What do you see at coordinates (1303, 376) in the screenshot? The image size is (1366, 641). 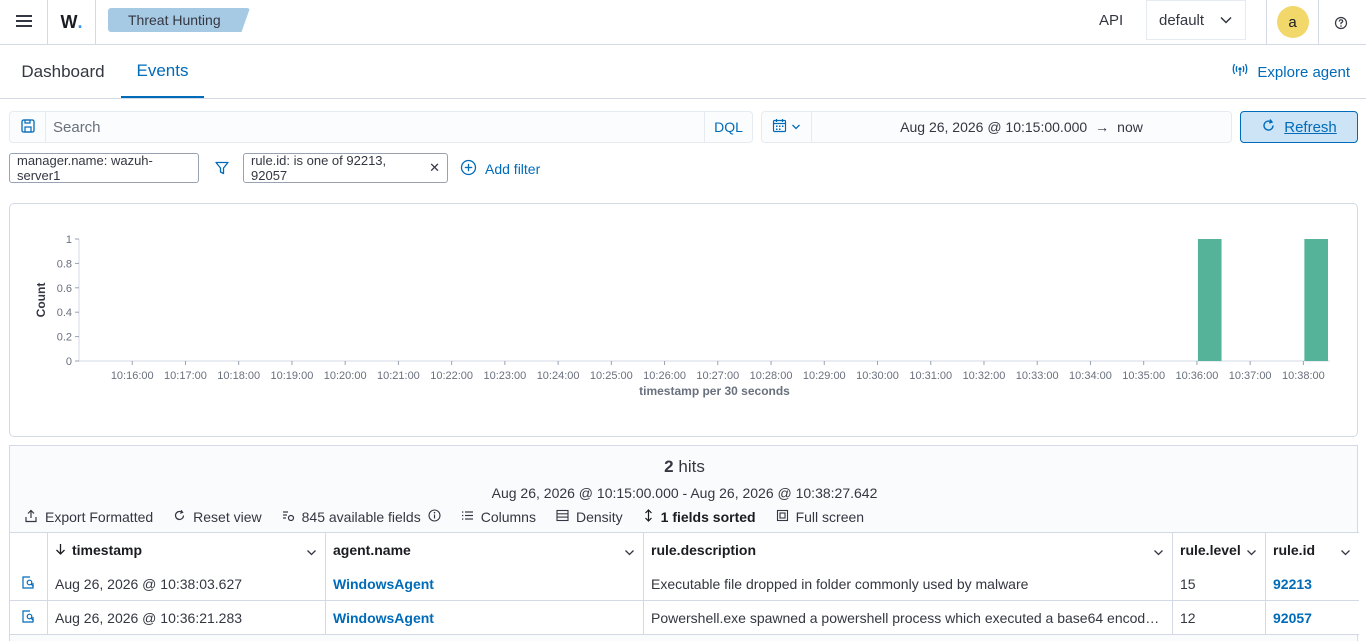 I see `x-tick-label: 10:38:00` at bounding box center [1303, 376].